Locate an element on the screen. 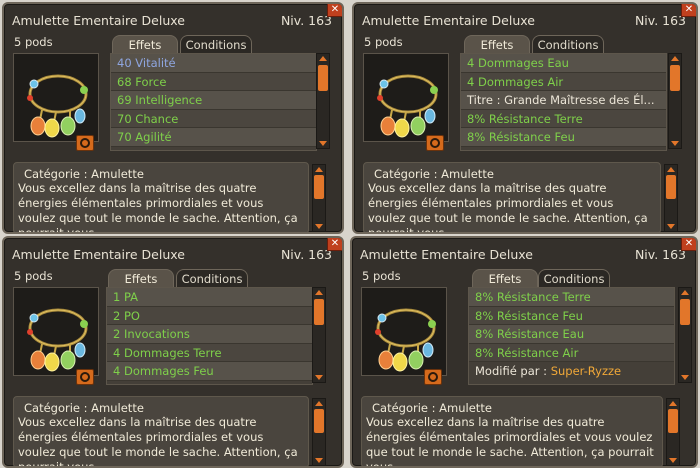  effect-row: 40 Vitalité is located at coordinates (213, 63).